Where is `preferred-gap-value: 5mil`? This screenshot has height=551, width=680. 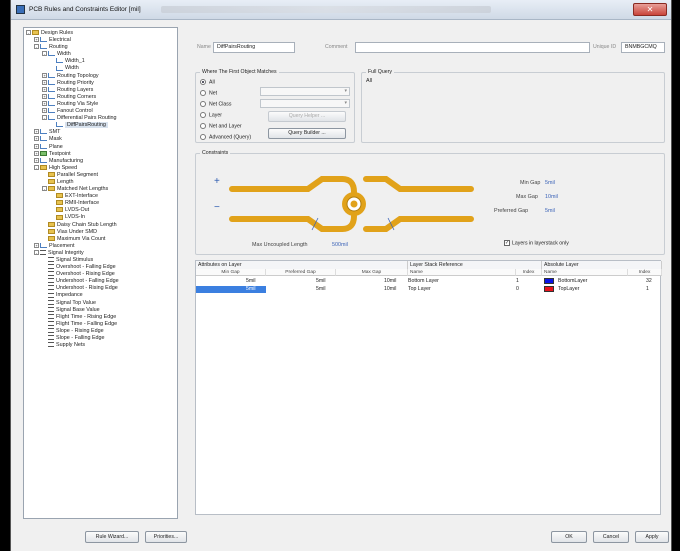 preferred-gap-value: 5mil is located at coordinates (550, 211).